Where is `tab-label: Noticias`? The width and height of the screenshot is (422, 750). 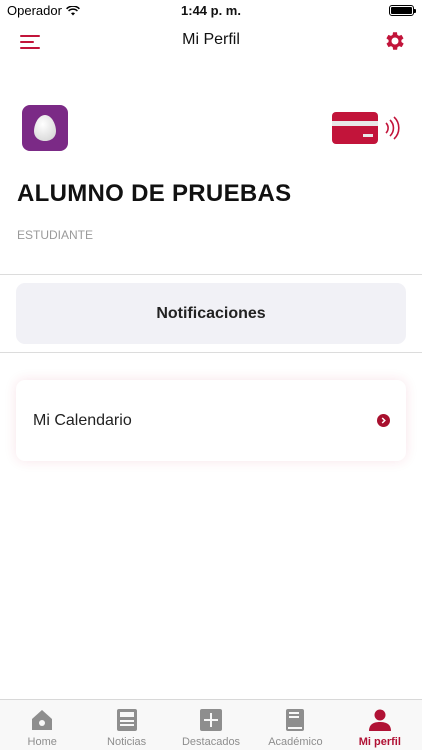 tab-label: Noticias is located at coordinates (127, 742).